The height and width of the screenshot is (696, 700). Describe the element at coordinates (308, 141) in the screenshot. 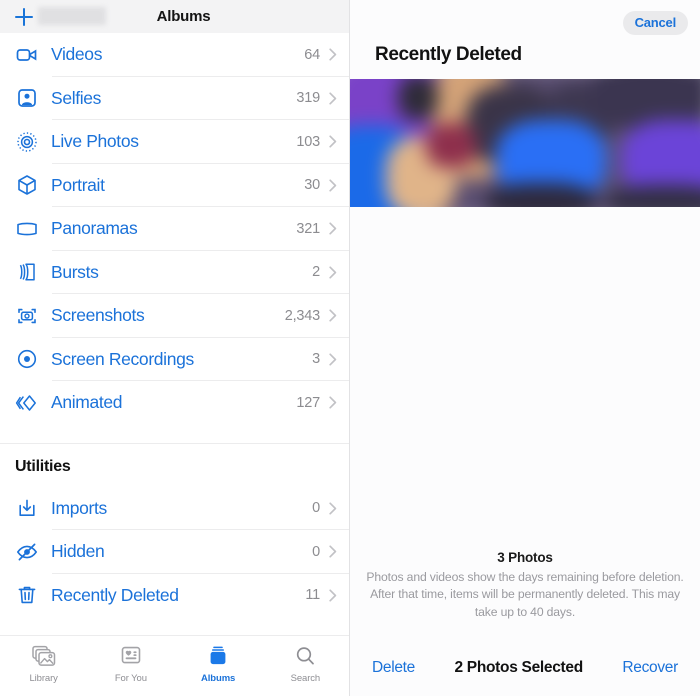

I see `album-count: 103` at that location.